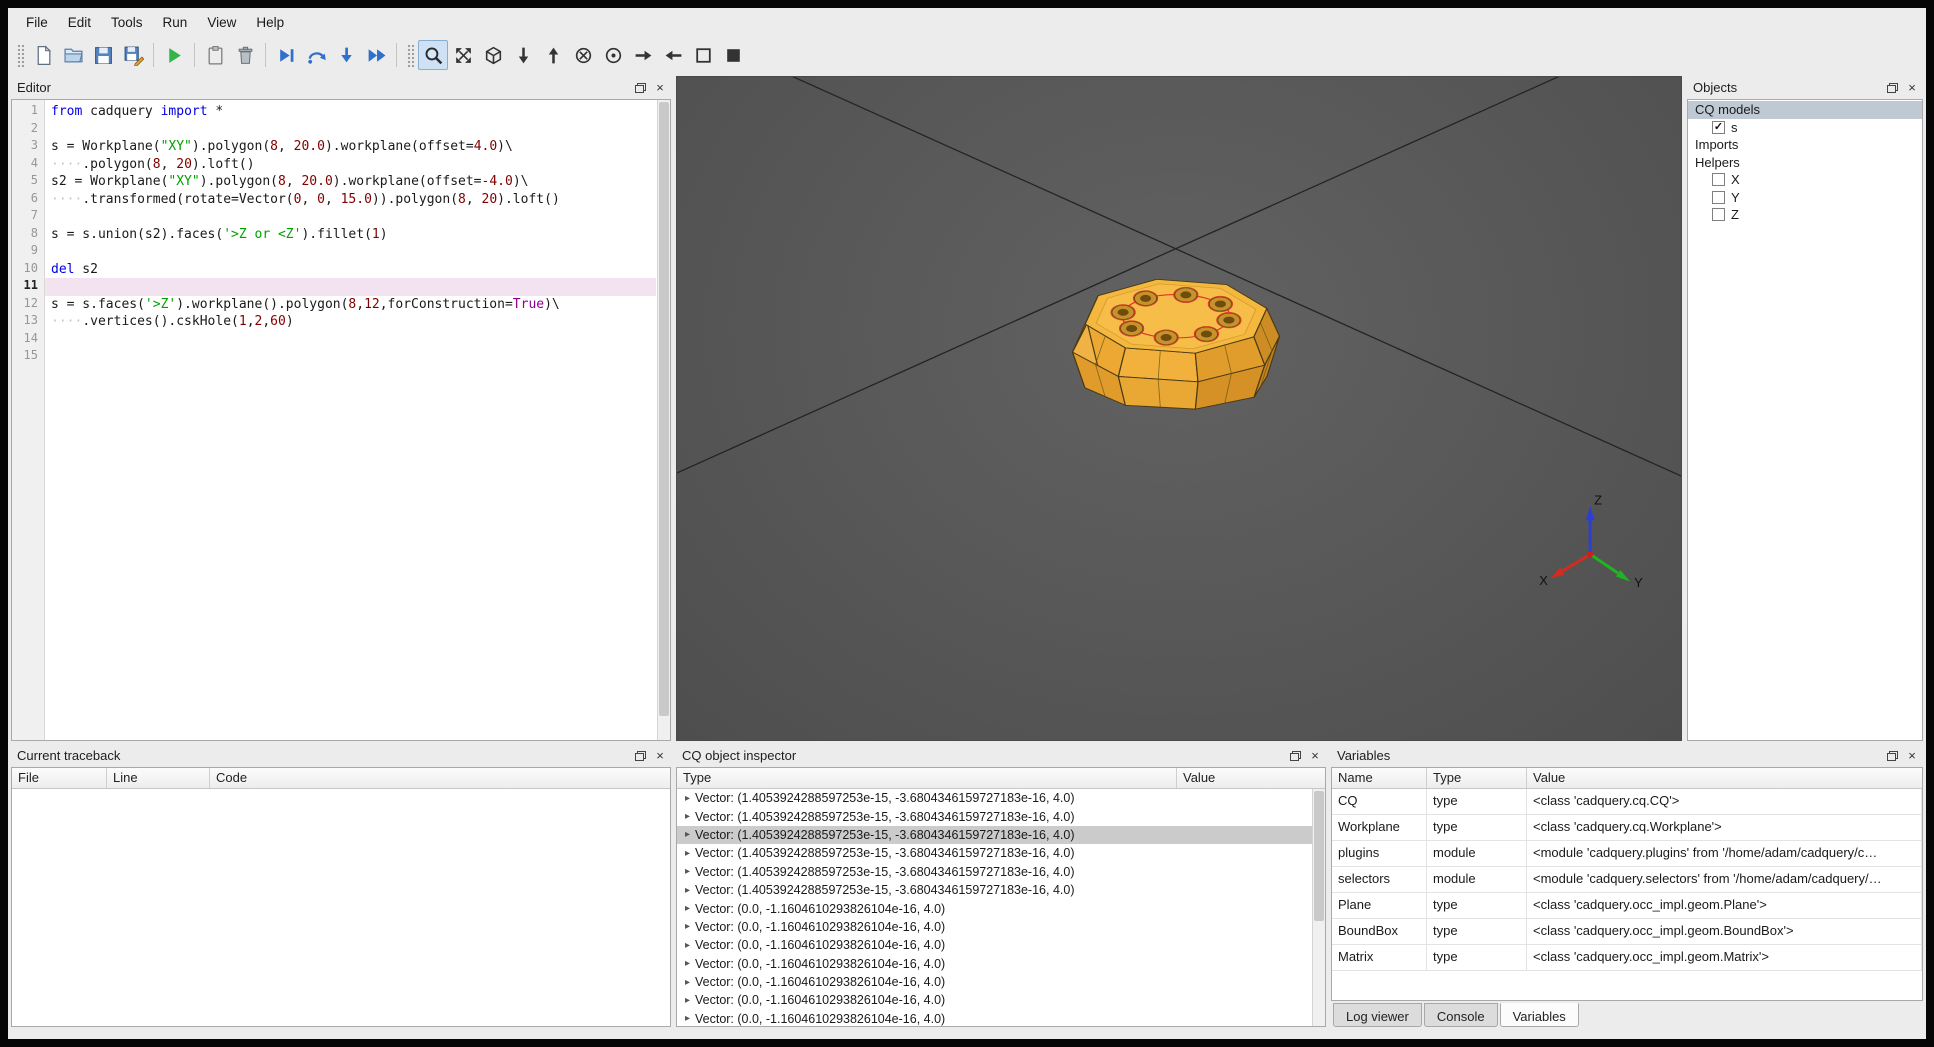 The width and height of the screenshot is (1934, 1047). What do you see at coordinates (523, 55) in the screenshot?
I see `top-view-button` at bounding box center [523, 55].